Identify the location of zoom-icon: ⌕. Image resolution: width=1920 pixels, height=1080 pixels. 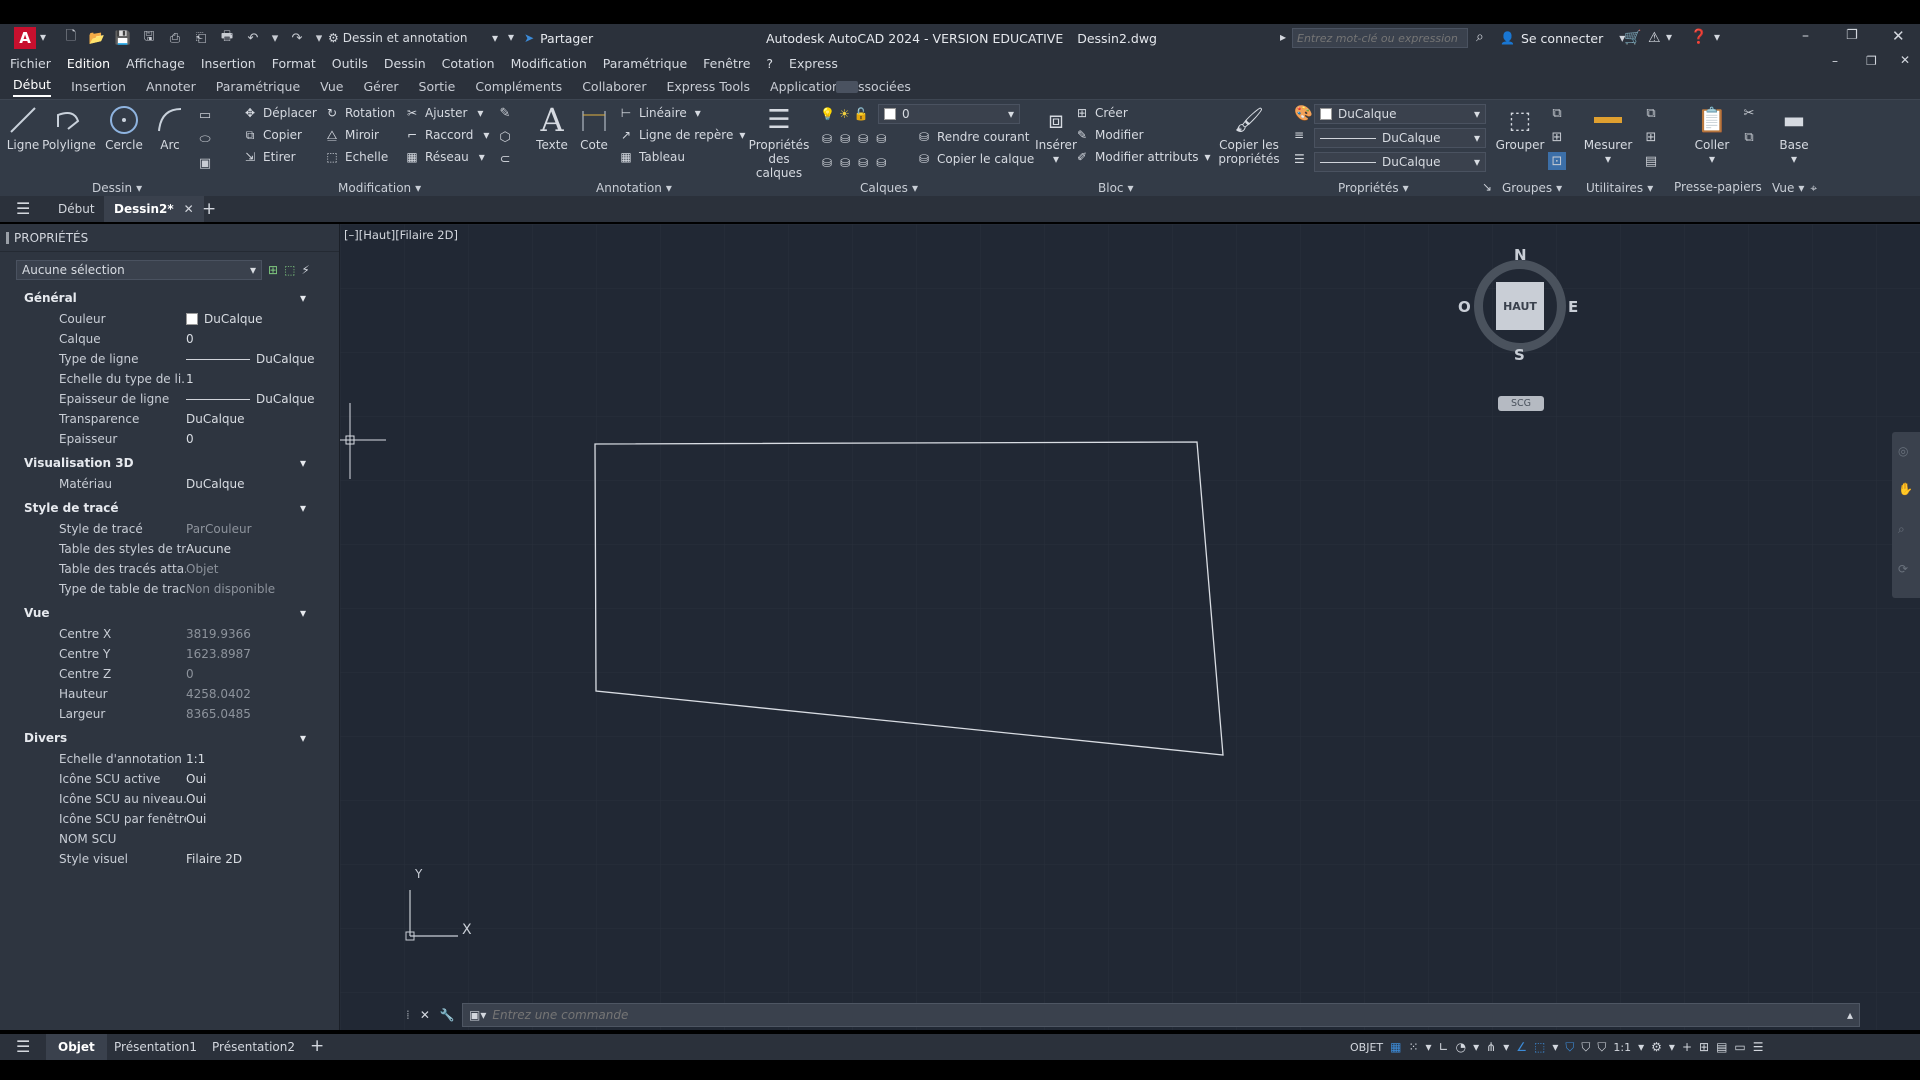
(1901, 529).